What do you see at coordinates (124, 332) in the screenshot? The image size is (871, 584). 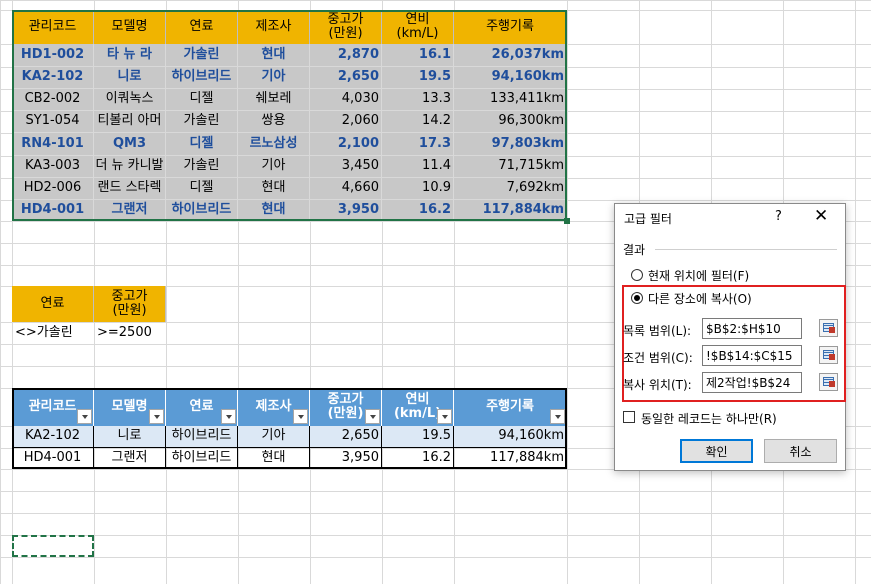 I see `cell-text-line: >=2500` at bounding box center [124, 332].